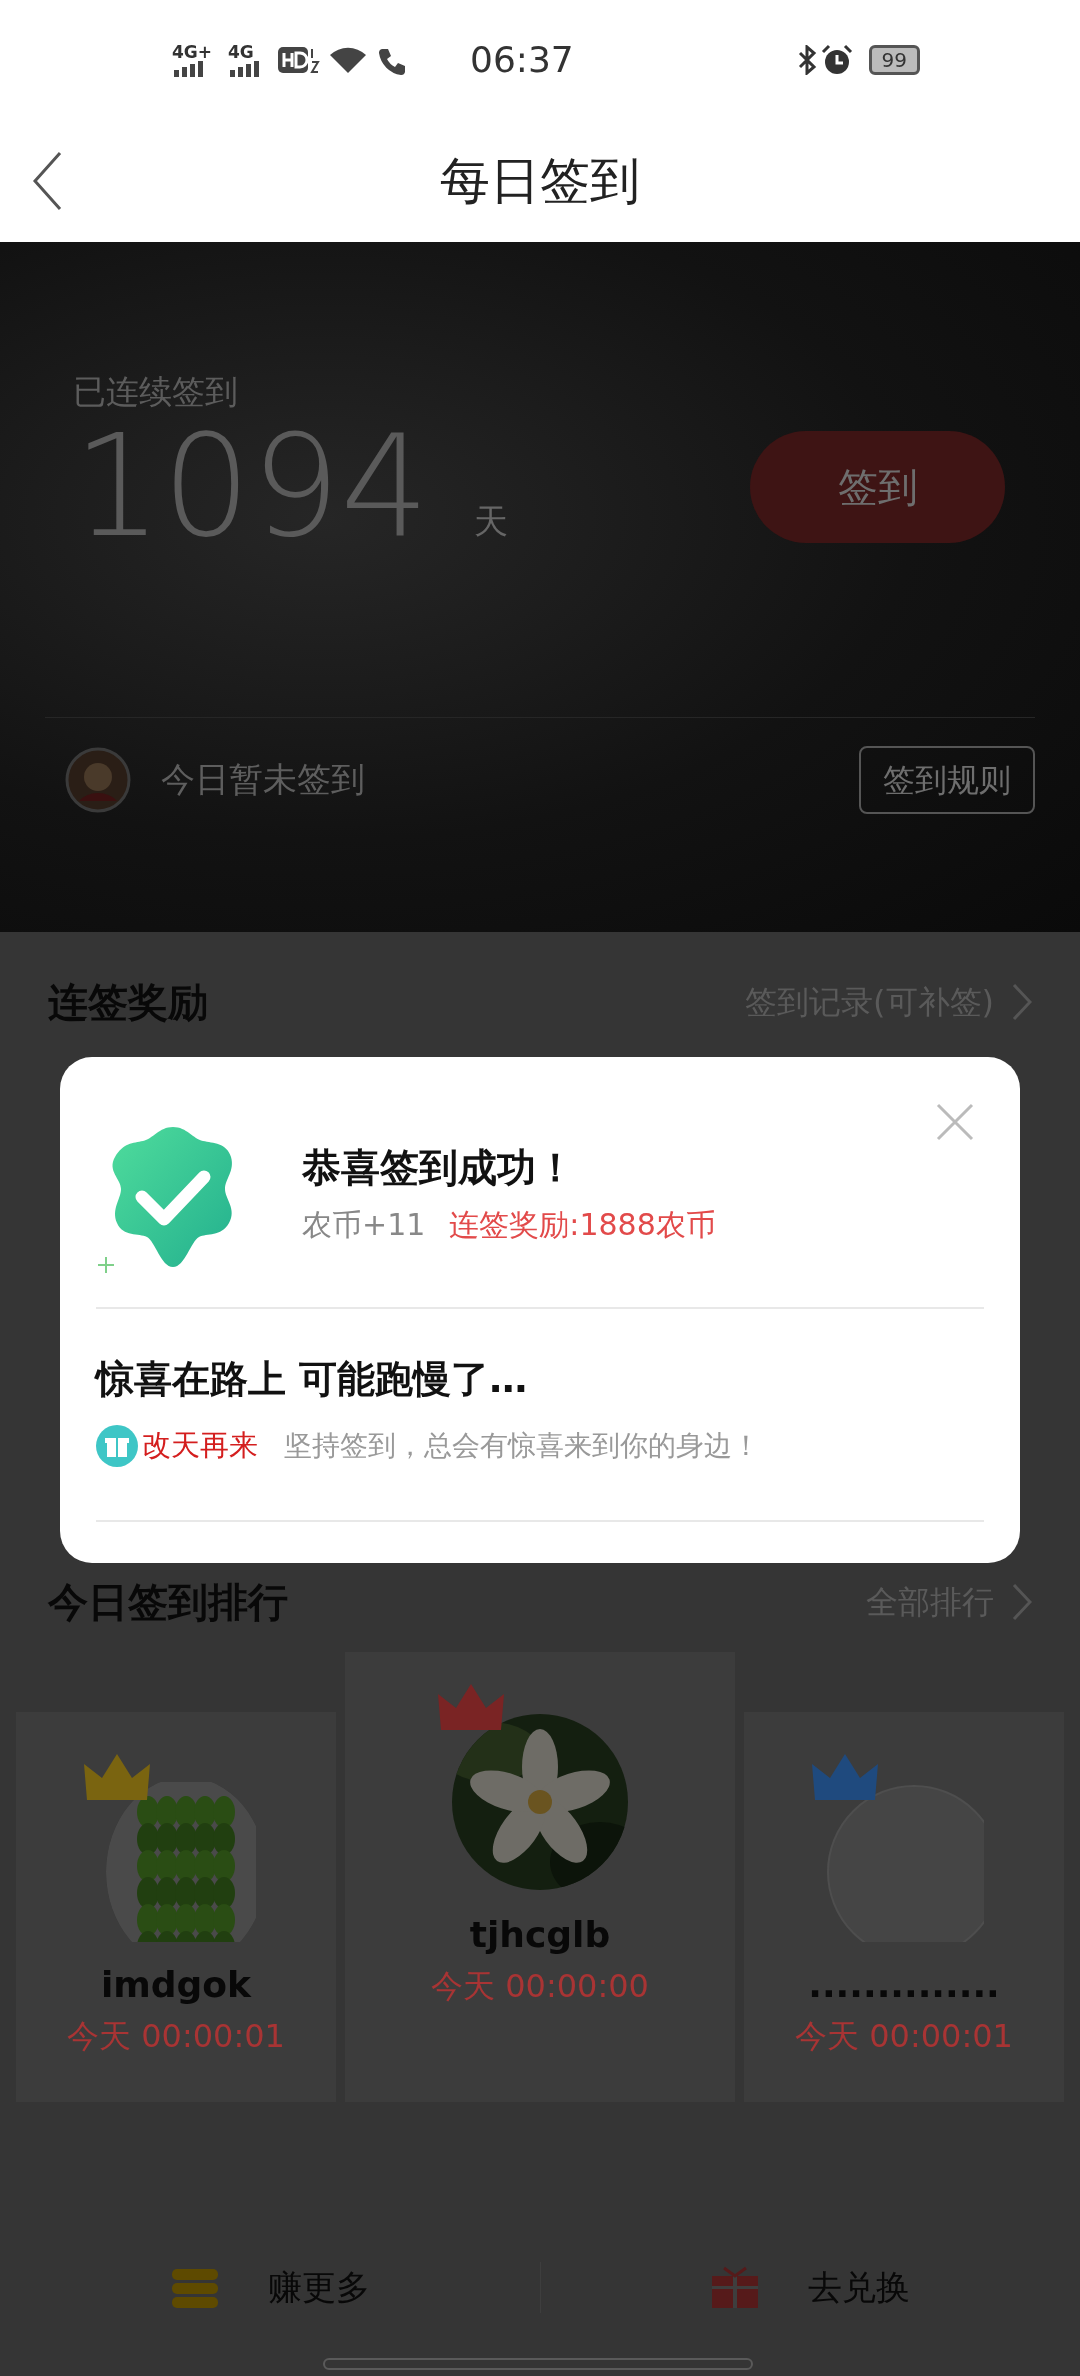 Image resolution: width=1080 pixels, height=2376 pixels. What do you see at coordinates (947, 779) in the screenshot?
I see `rules-button: 签到规则` at bounding box center [947, 779].